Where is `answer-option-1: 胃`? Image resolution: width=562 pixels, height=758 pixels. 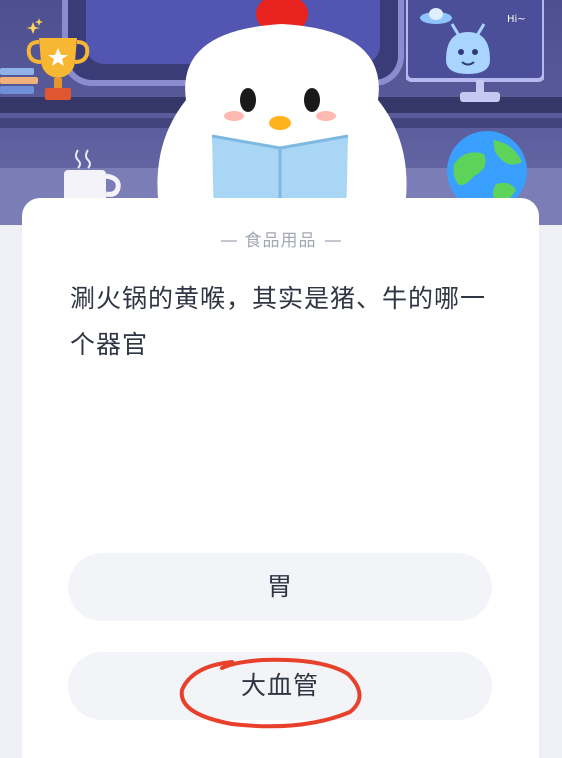 answer-option-1: 胃 is located at coordinates (280, 587).